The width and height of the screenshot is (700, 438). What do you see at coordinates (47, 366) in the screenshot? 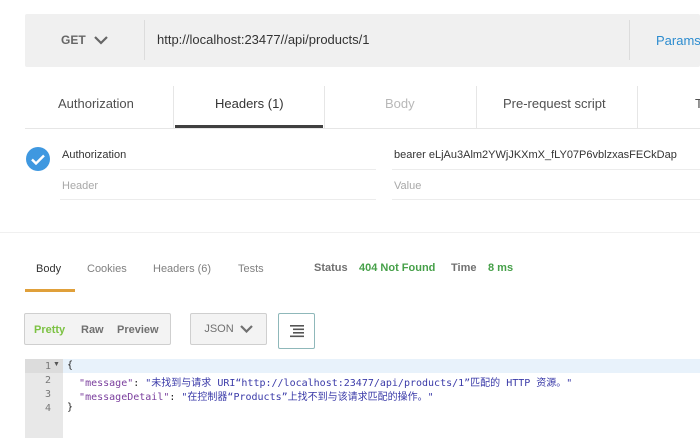
I see `line-number: 1` at bounding box center [47, 366].